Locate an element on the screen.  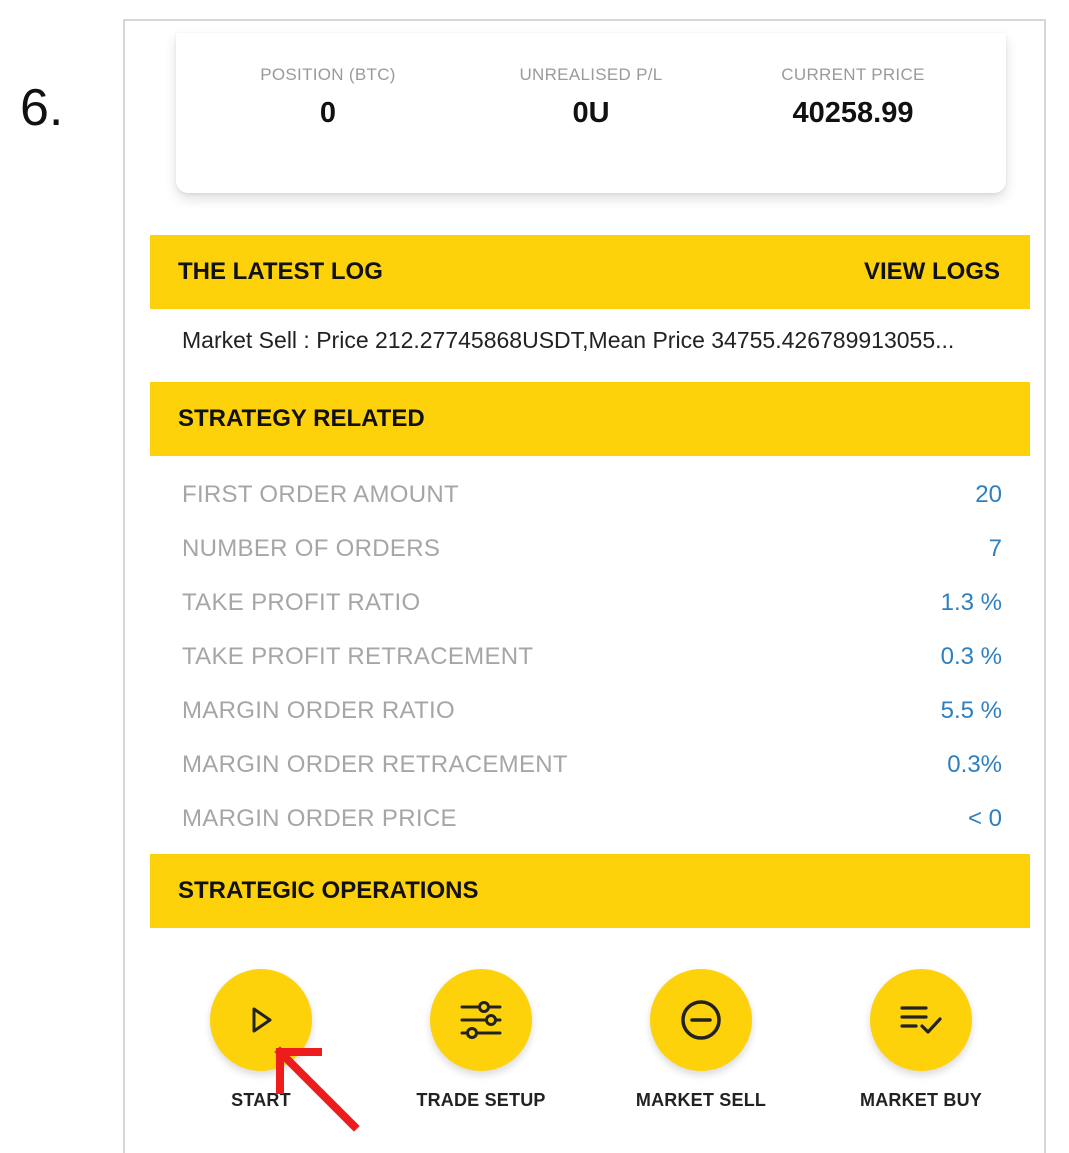
current-price-value: 40258.99 is located at coordinates (853, 113).